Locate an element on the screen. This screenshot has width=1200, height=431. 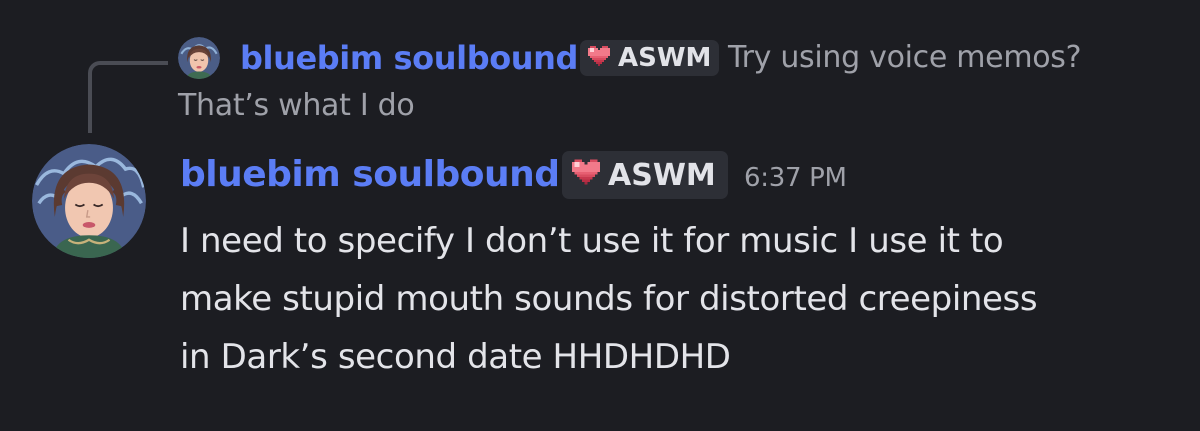
reply-preview-text-line-1: Try using voice memos? is located at coordinates (905, 58).